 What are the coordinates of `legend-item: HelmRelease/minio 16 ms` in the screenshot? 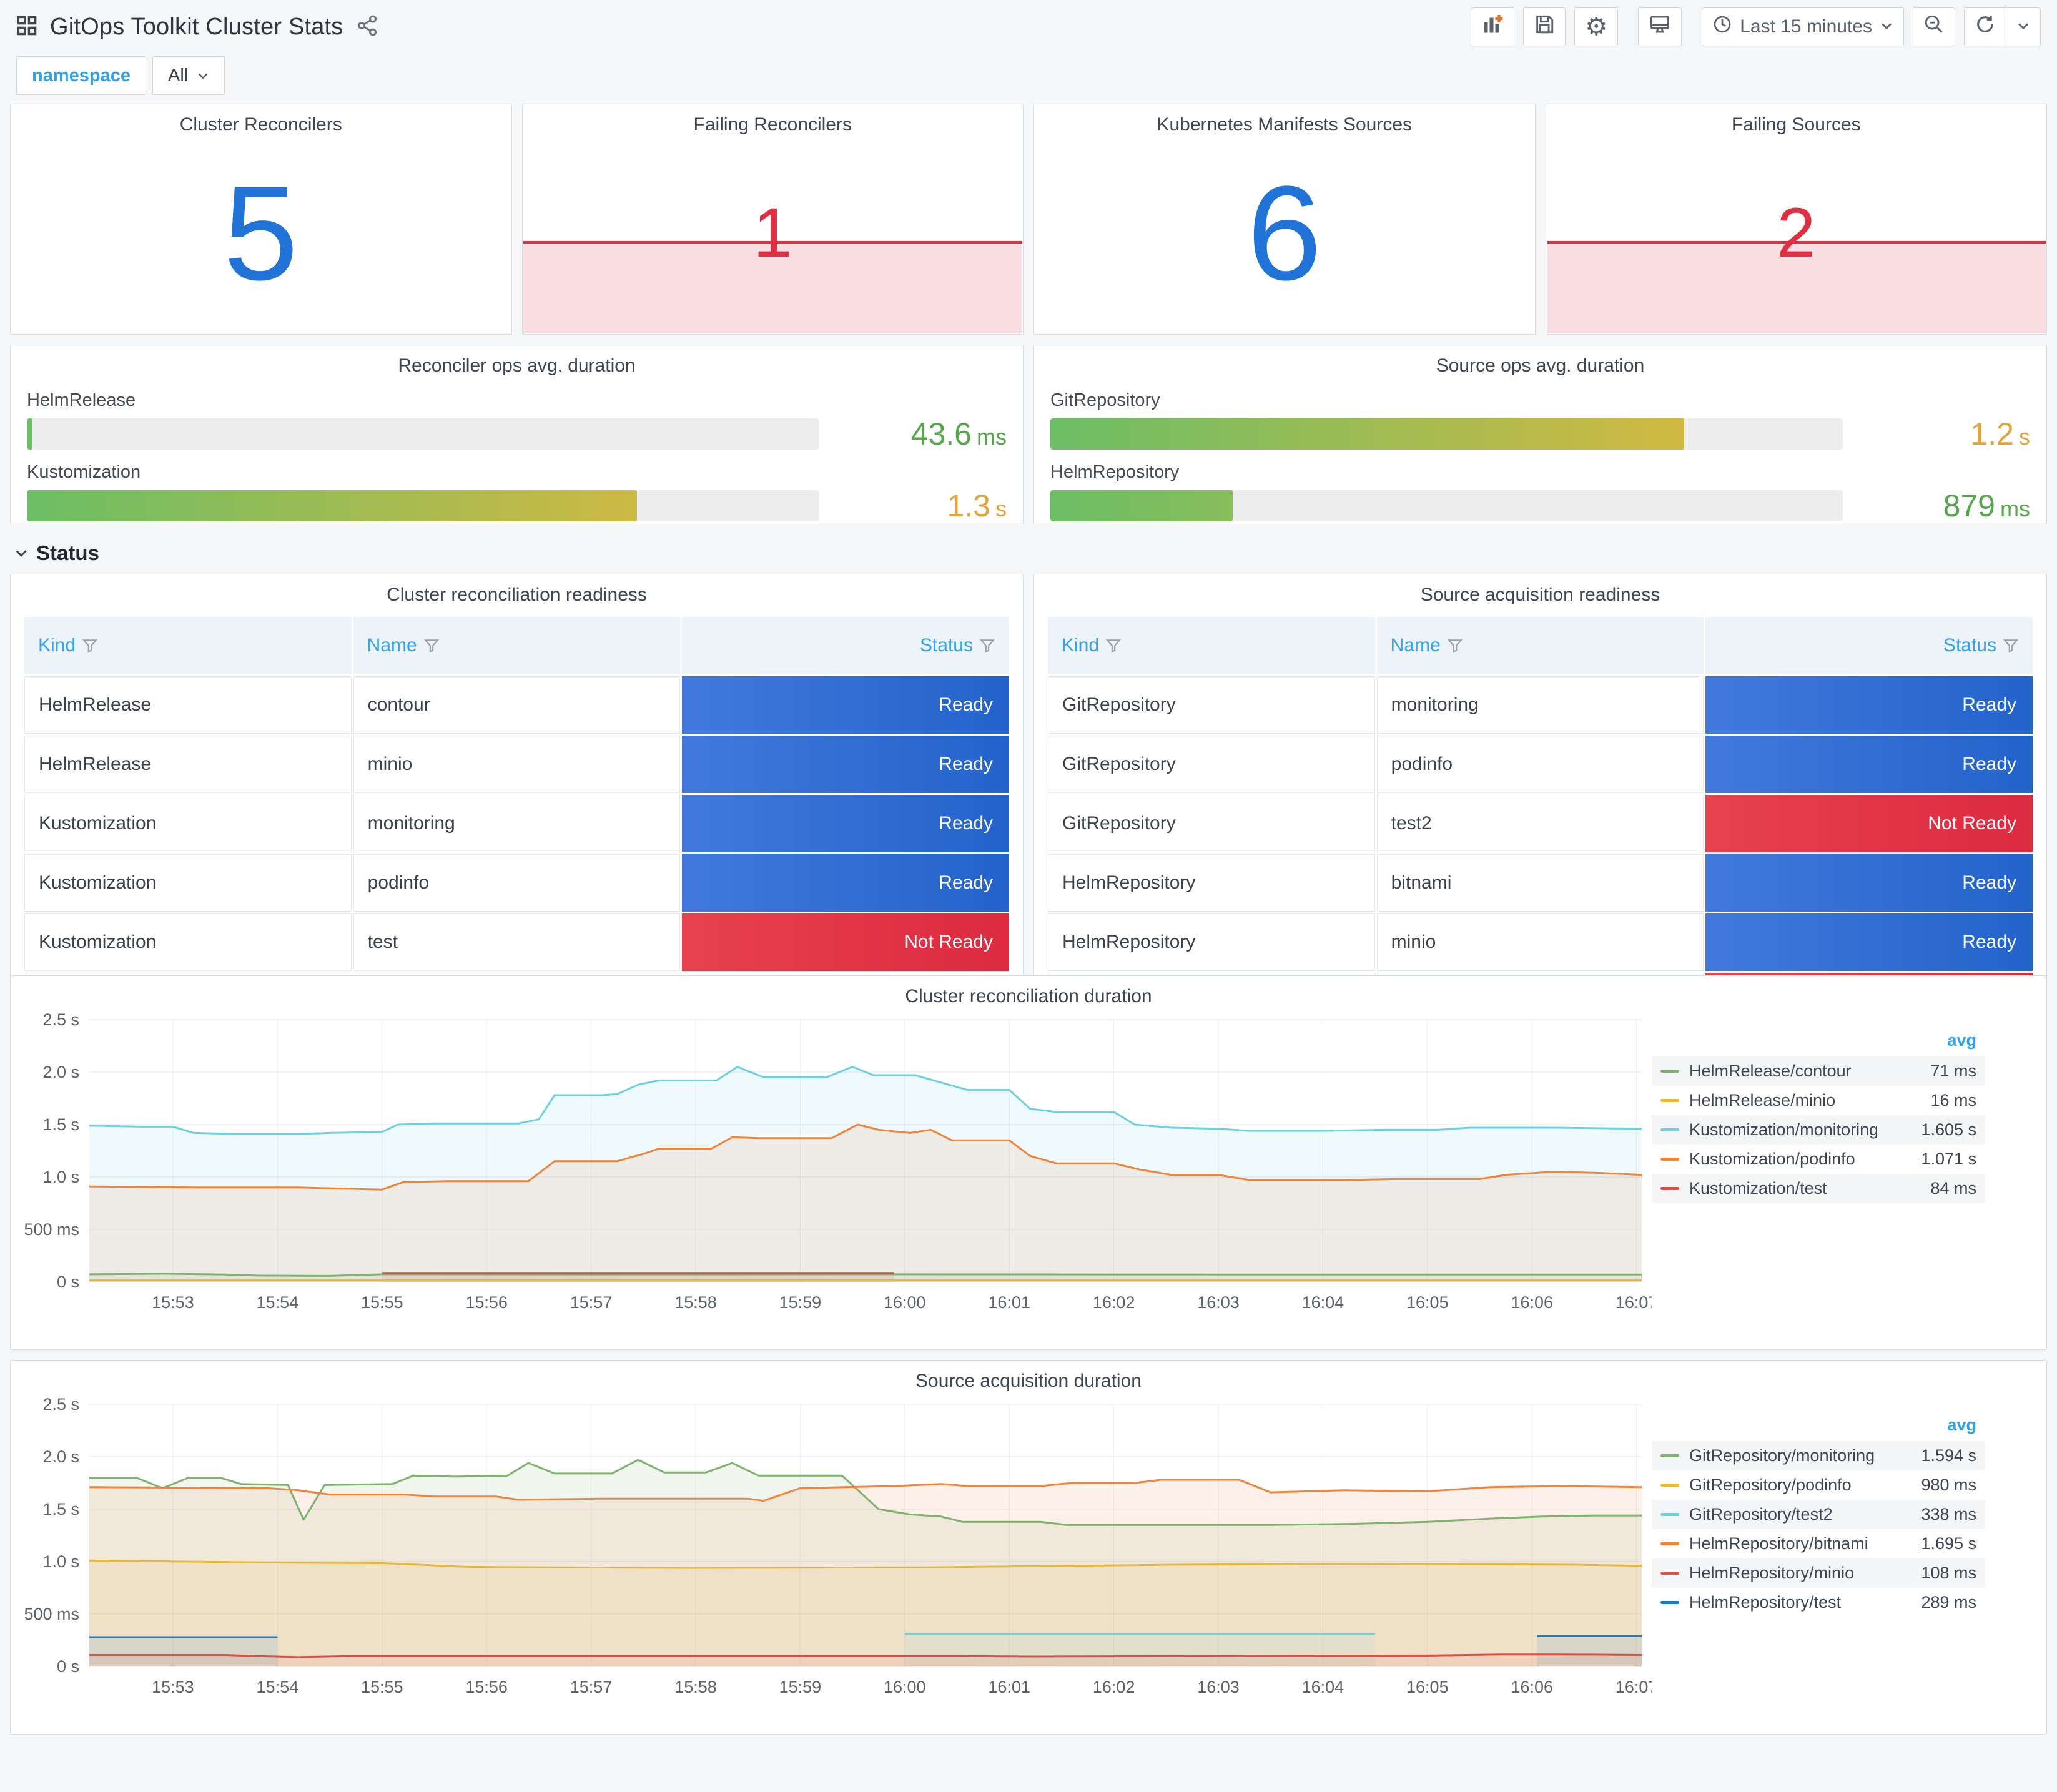 It's located at (1819, 1100).